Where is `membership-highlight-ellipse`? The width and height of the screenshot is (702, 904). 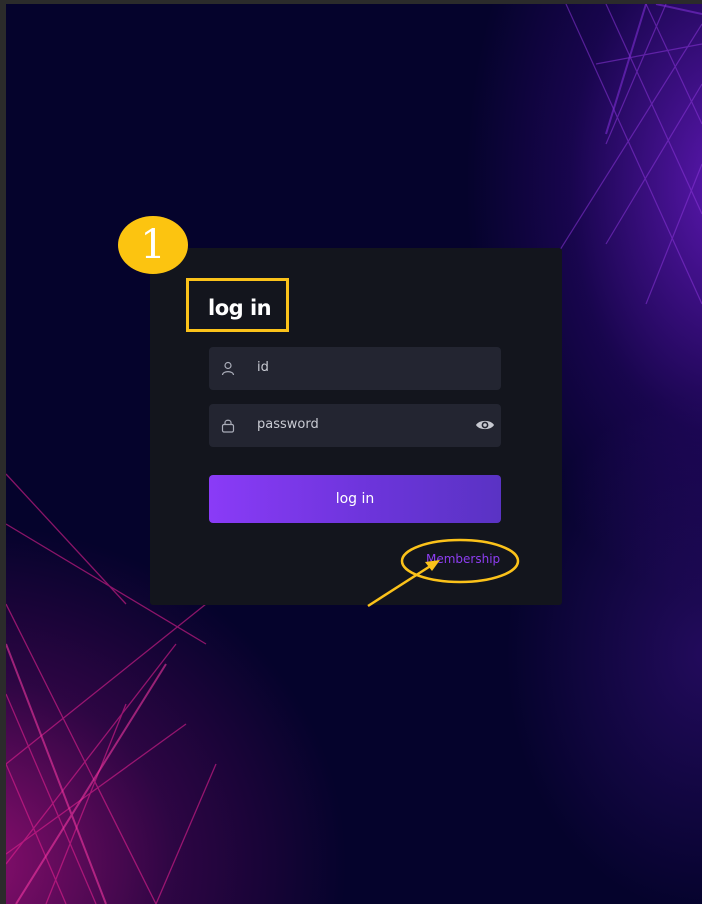 membership-highlight-ellipse is located at coordinates (460, 561).